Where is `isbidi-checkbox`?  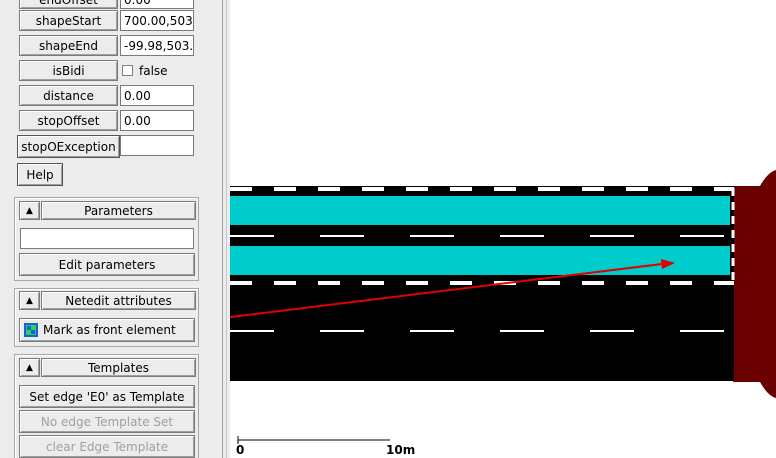 isbidi-checkbox is located at coordinates (127, 70).